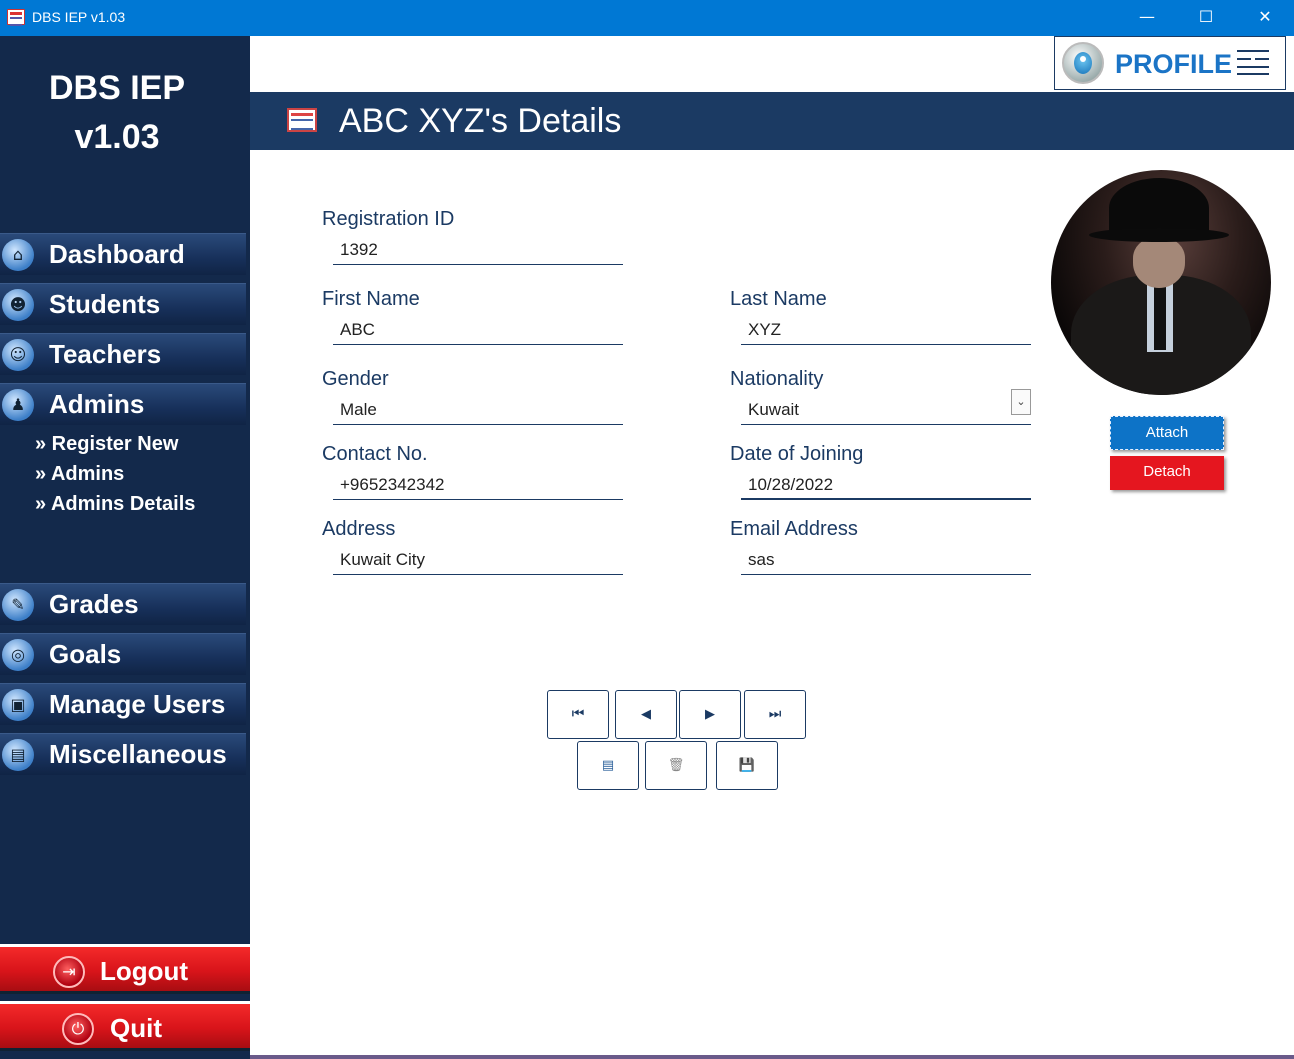 The height and width of the screenshot is (1059, 1294). Describe the element at coordinates (18, 705) in the screenshot. I see `manage-users-icon: ▣` at that location.